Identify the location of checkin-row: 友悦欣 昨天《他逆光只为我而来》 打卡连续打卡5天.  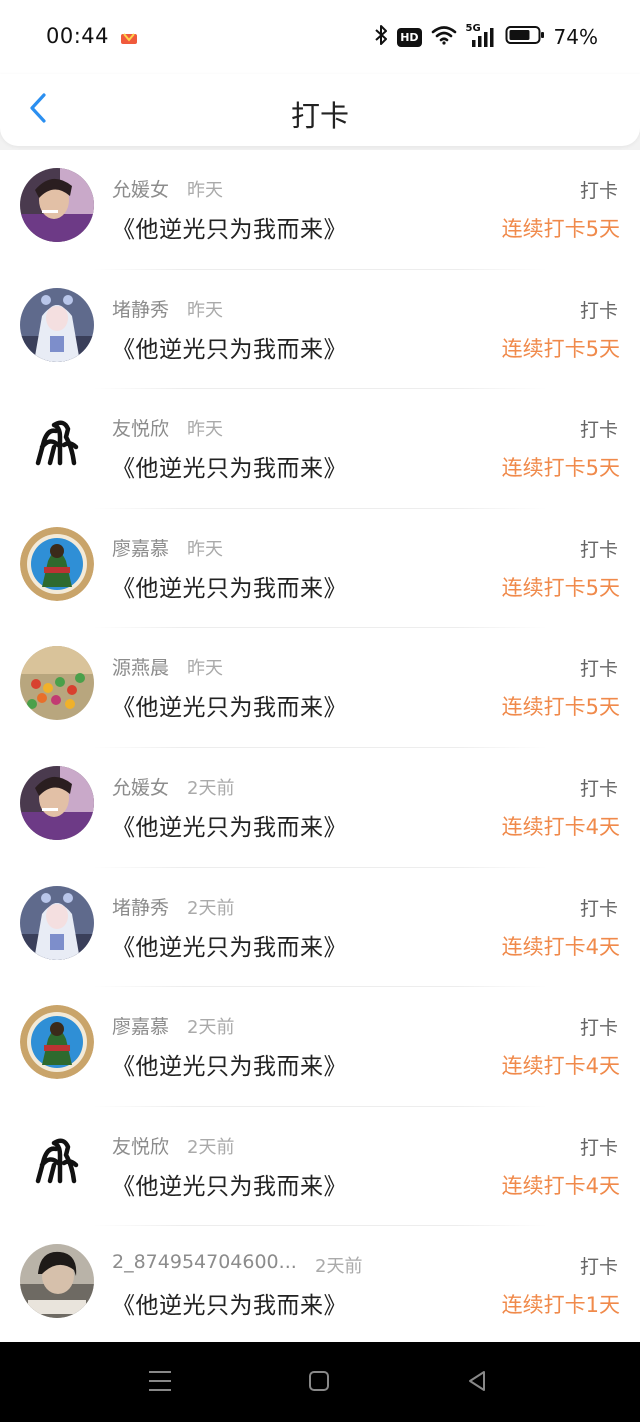
(320, 449).